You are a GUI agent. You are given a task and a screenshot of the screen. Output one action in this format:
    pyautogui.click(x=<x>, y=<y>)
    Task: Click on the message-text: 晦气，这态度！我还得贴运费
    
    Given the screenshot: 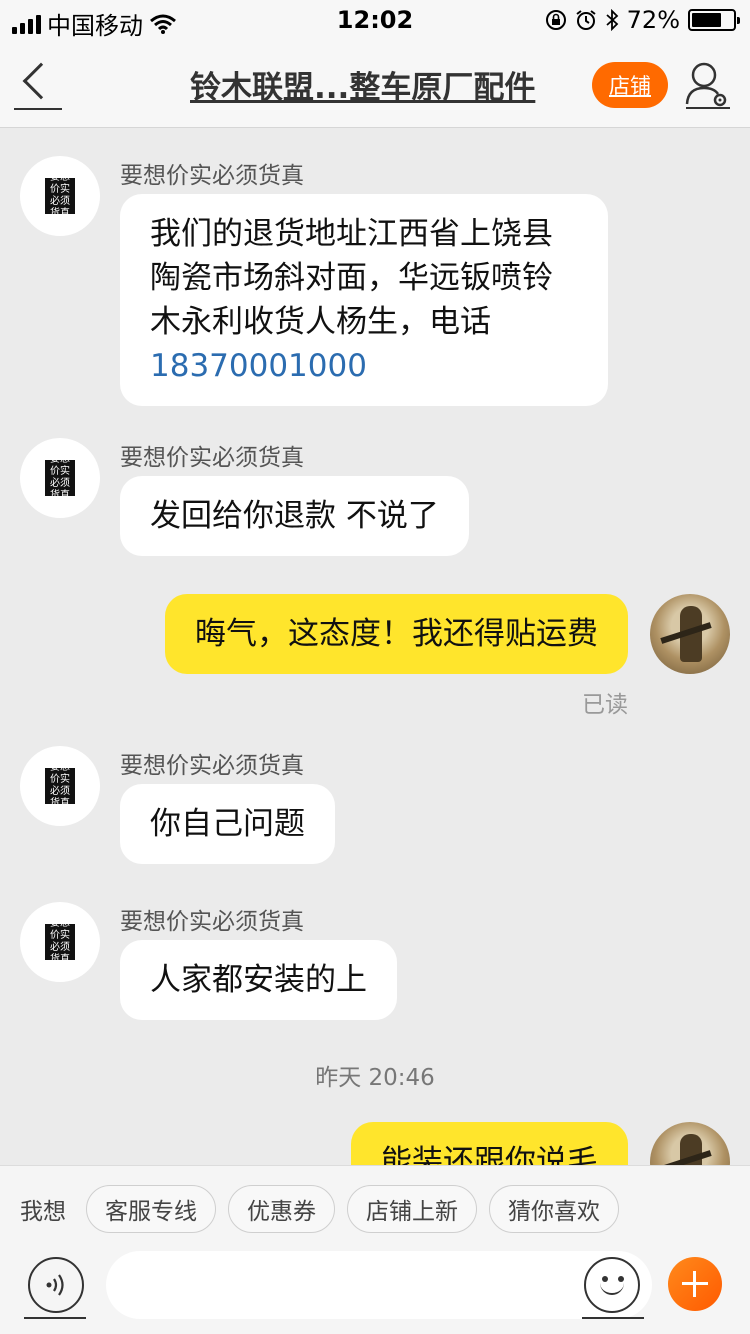 What is the action you would take?
    pyautogui.click(x=396, y=634)
    